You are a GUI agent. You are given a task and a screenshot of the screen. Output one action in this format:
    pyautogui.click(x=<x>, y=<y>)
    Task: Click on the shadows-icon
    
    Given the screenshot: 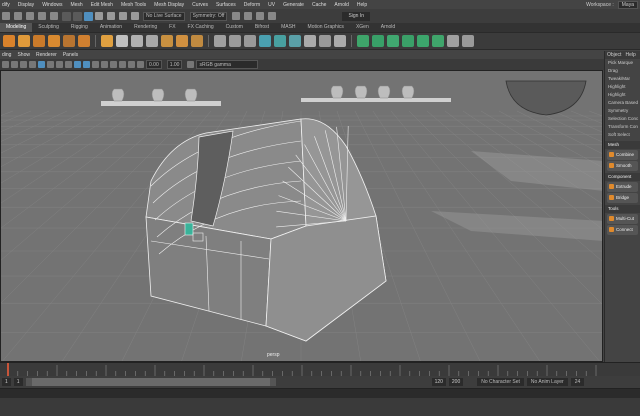 What is the action you would take?
    pyautogui.click(x=113, y=64)
    